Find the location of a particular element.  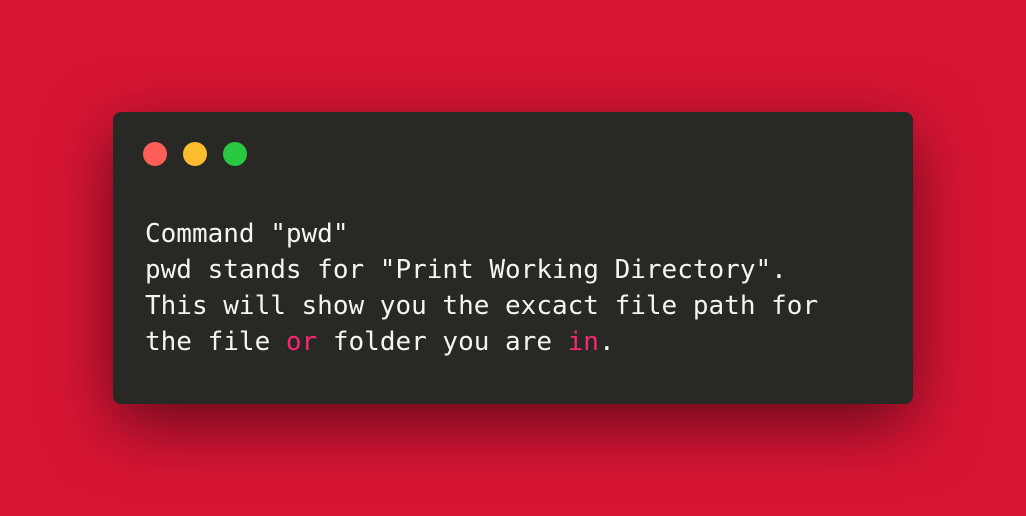

code-line-4: the file or folder you are in. is located at coordinates (380, 342).